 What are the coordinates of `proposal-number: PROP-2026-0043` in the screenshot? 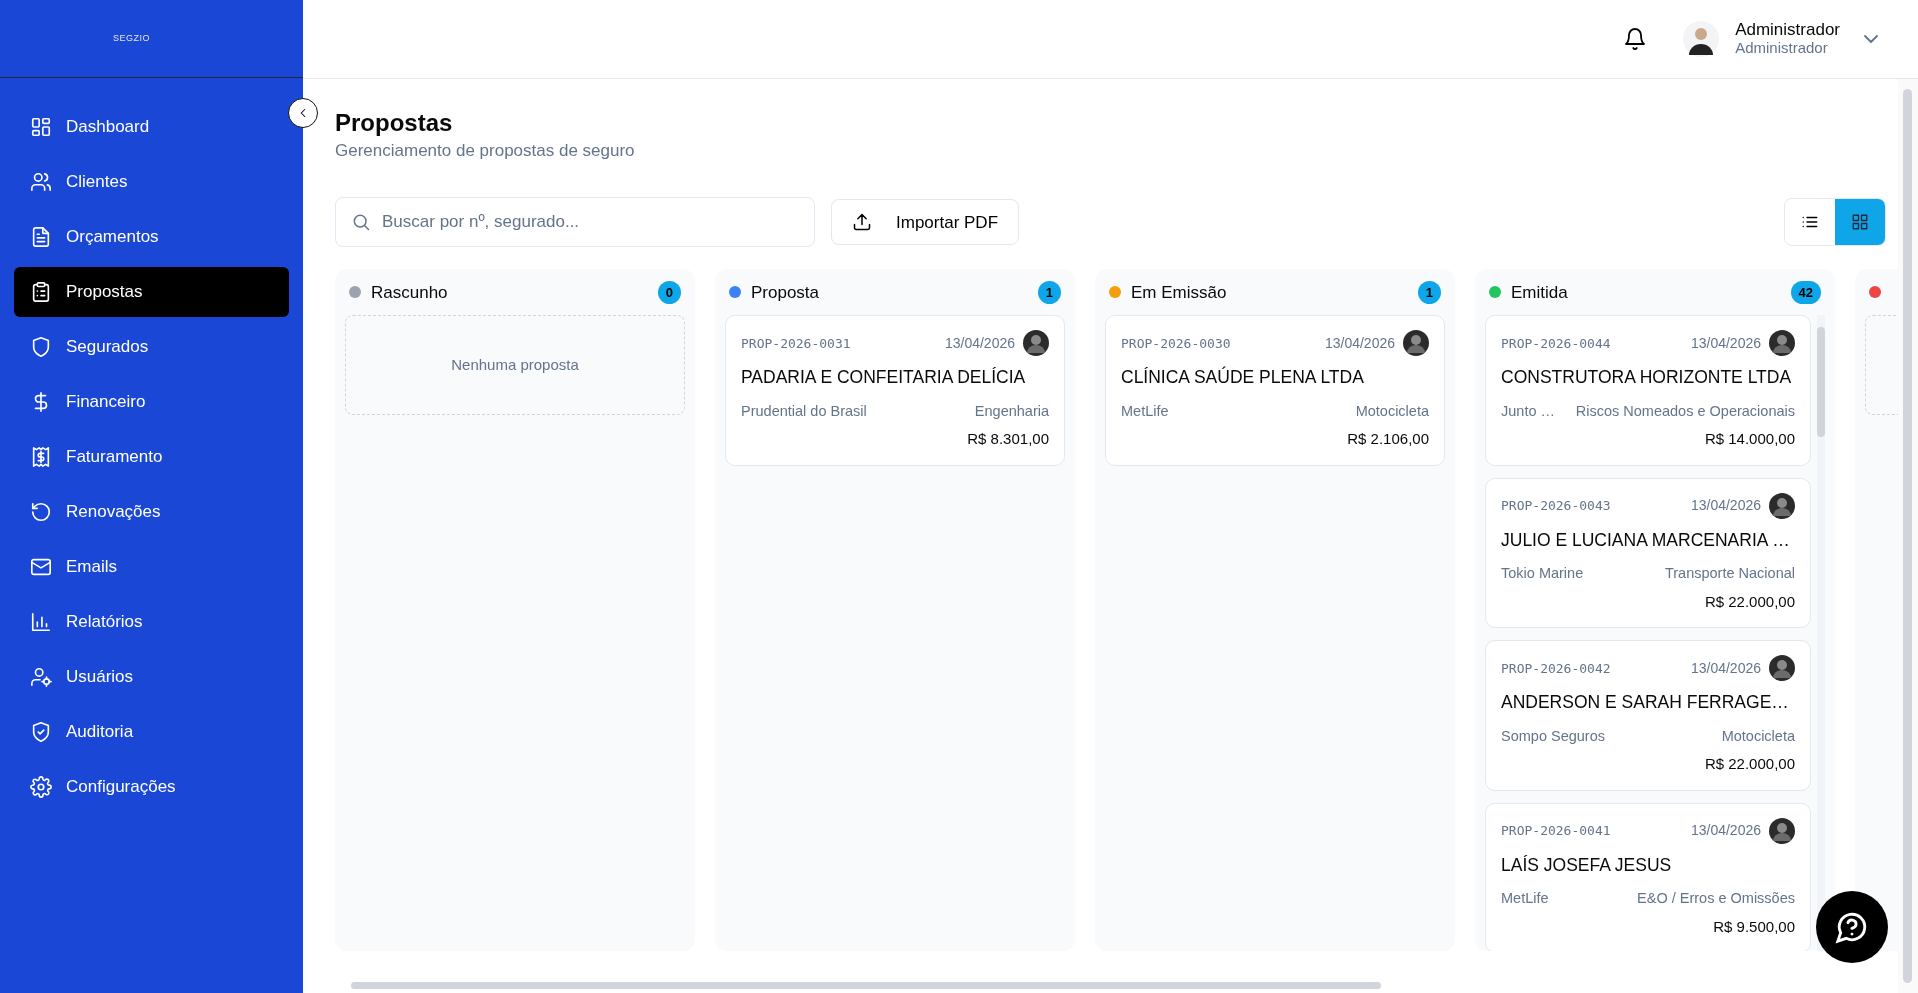 It's located at (1556, 506).